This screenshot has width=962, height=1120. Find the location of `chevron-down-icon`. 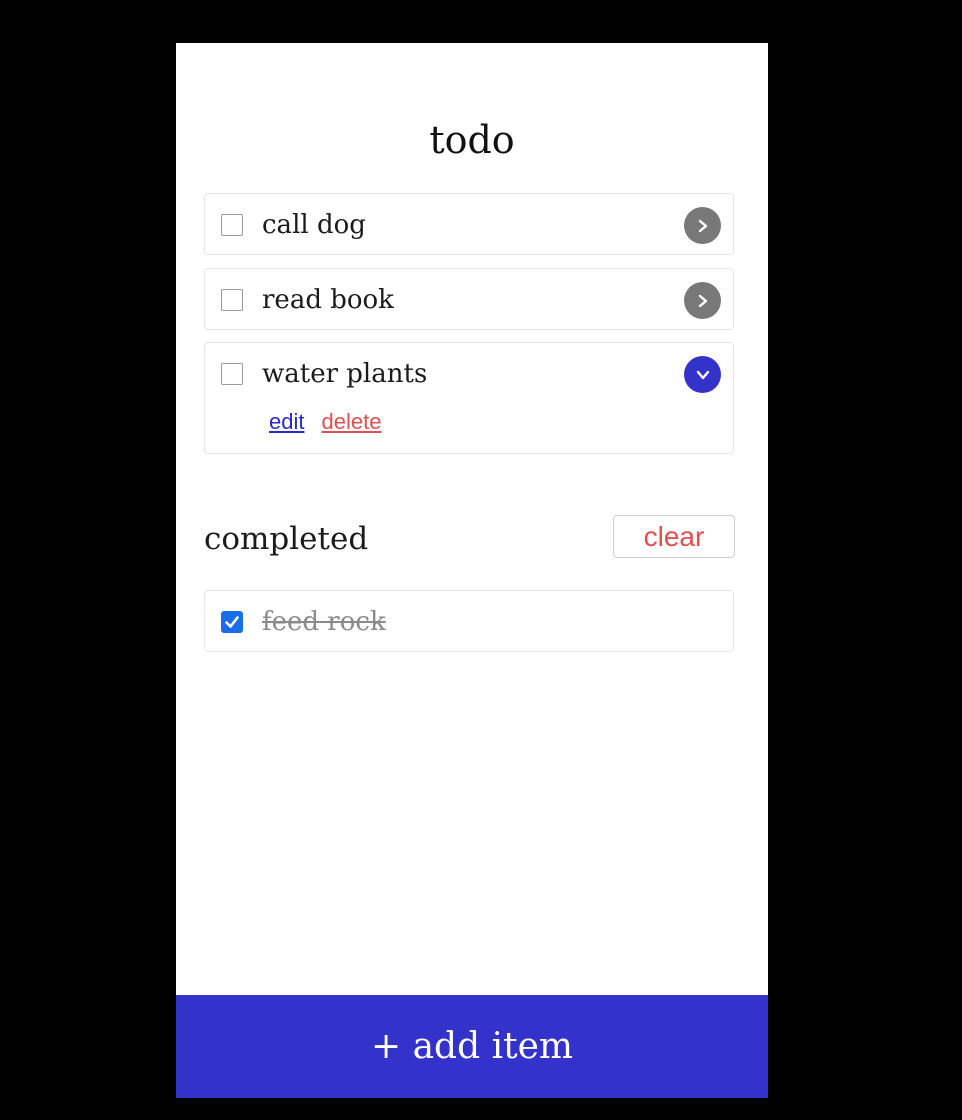

chevron-down-icon is located at coordinates (702, 374).